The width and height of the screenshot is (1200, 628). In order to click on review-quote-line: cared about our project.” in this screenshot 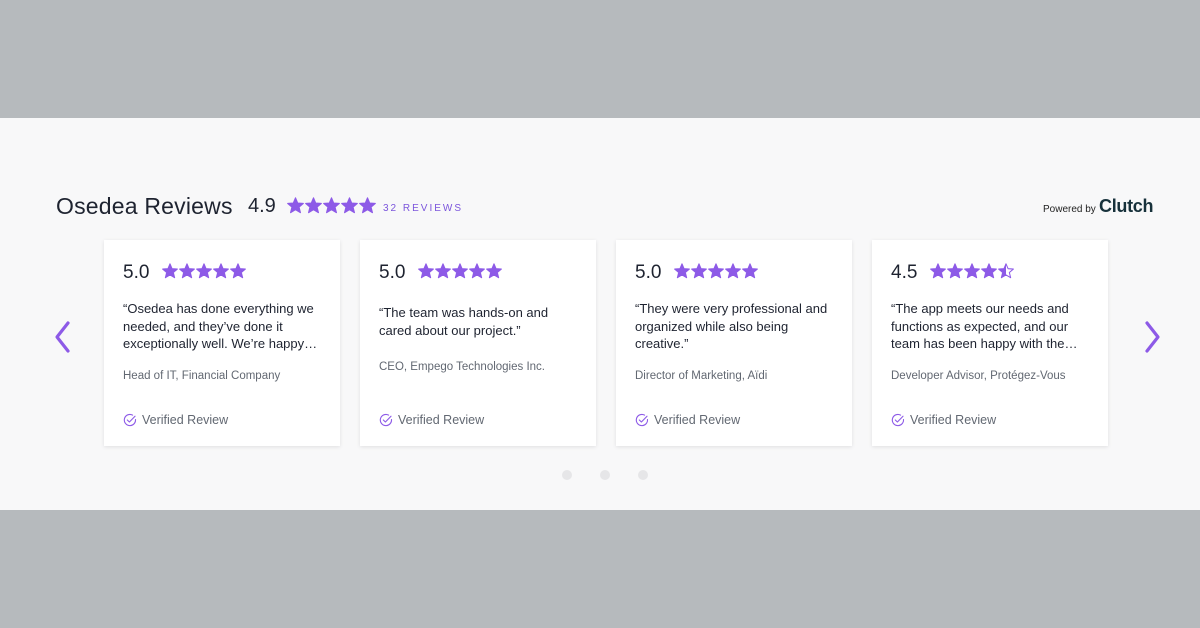, I will do `click(450, 330)`.